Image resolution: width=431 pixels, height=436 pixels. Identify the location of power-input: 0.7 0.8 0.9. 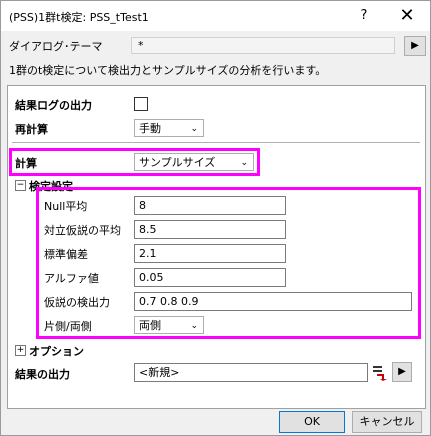
(273, 301).